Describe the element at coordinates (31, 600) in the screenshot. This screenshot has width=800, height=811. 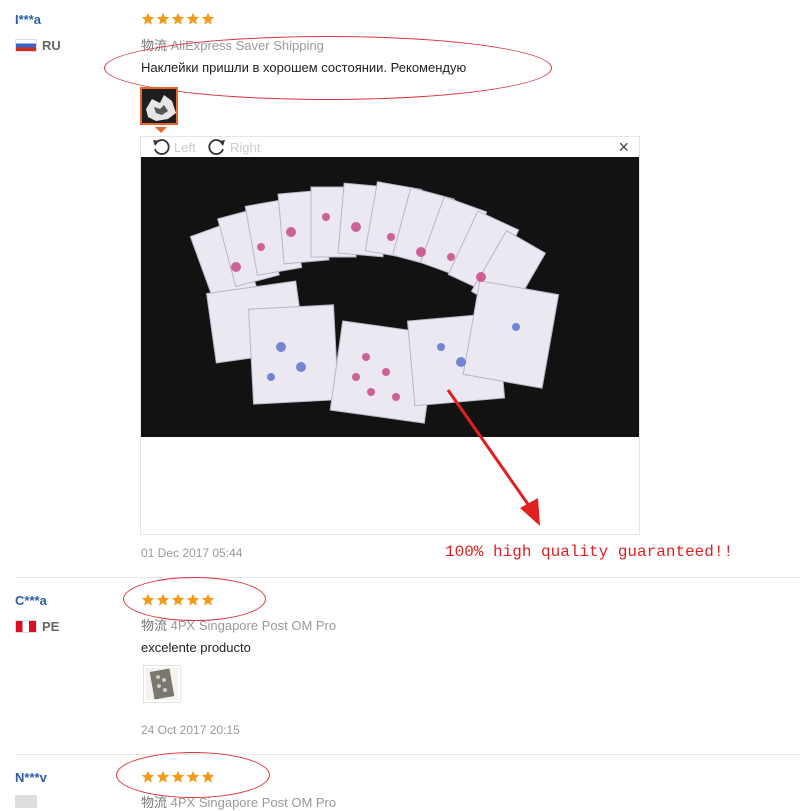
I see `reviewer-name: C***a` at that location.